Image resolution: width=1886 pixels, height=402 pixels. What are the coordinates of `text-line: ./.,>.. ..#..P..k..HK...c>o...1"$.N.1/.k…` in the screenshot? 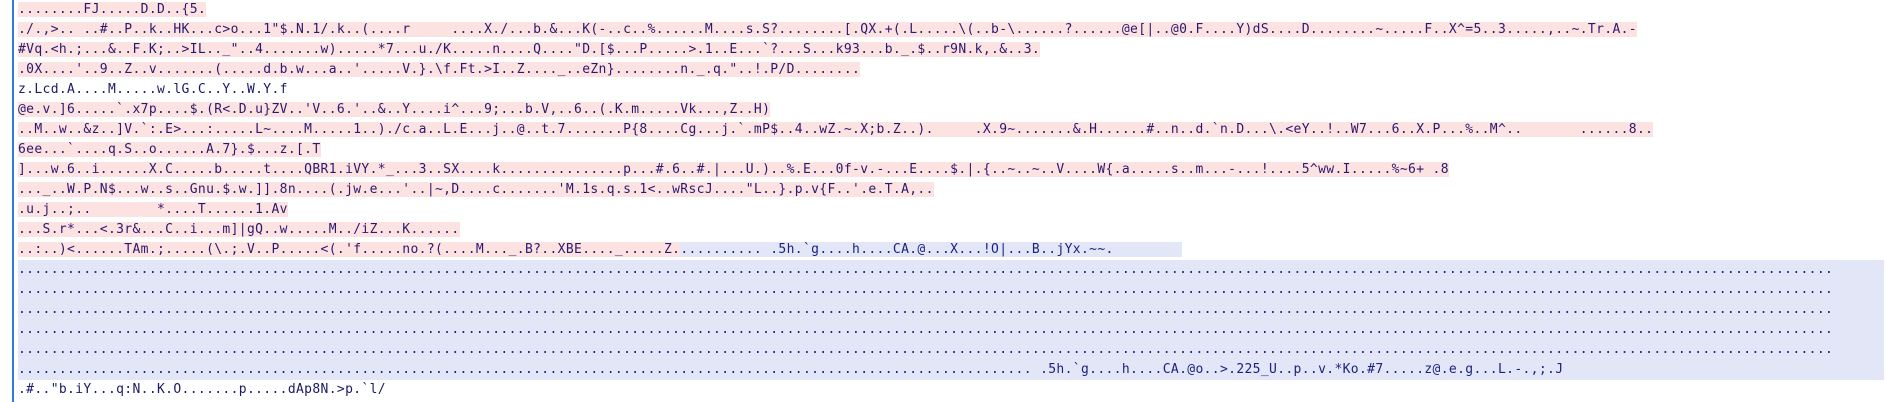 It's located at (951, 30).